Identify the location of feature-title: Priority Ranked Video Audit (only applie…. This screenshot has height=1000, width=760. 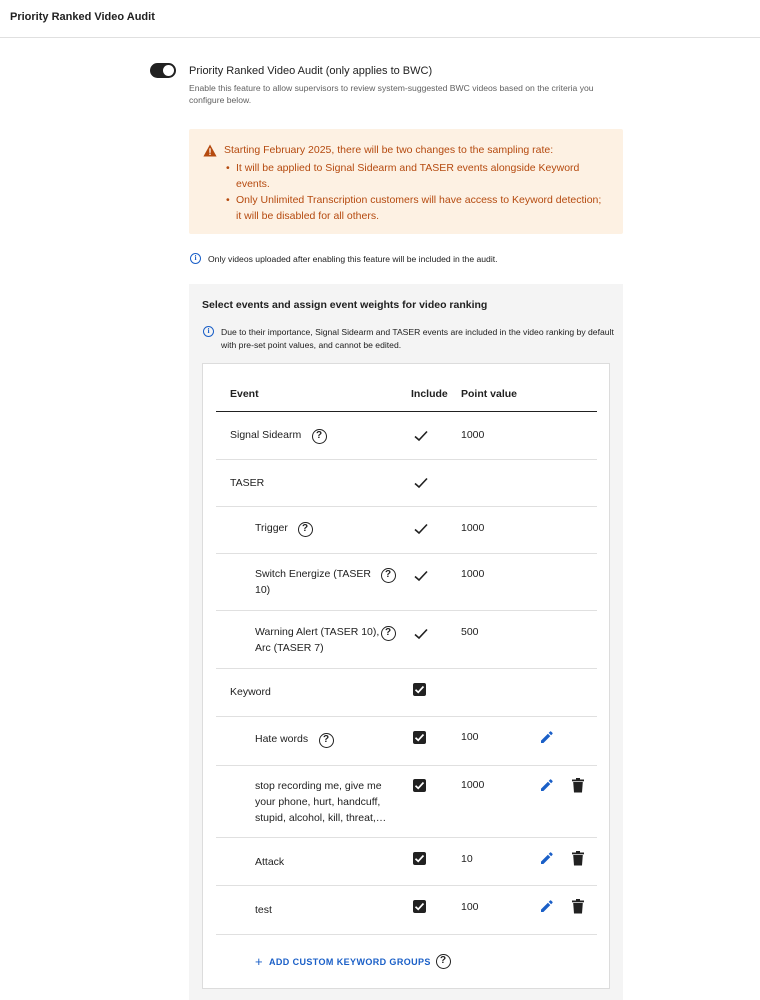
(311, 71).